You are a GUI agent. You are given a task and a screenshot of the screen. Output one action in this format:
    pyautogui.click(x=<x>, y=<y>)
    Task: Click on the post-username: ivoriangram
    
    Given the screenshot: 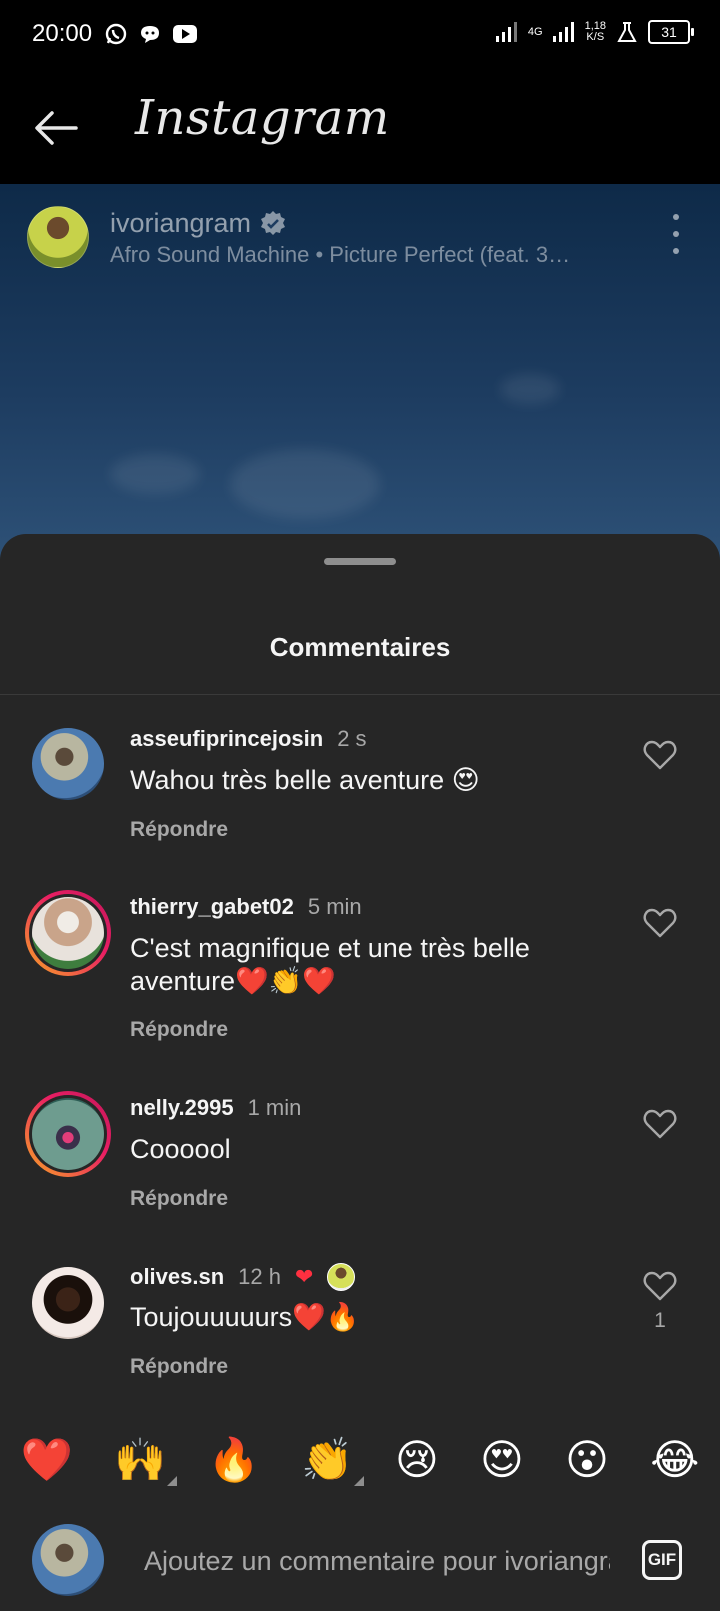 What is the action you would take?
    pyautogui.click(x=180, y=223)
    